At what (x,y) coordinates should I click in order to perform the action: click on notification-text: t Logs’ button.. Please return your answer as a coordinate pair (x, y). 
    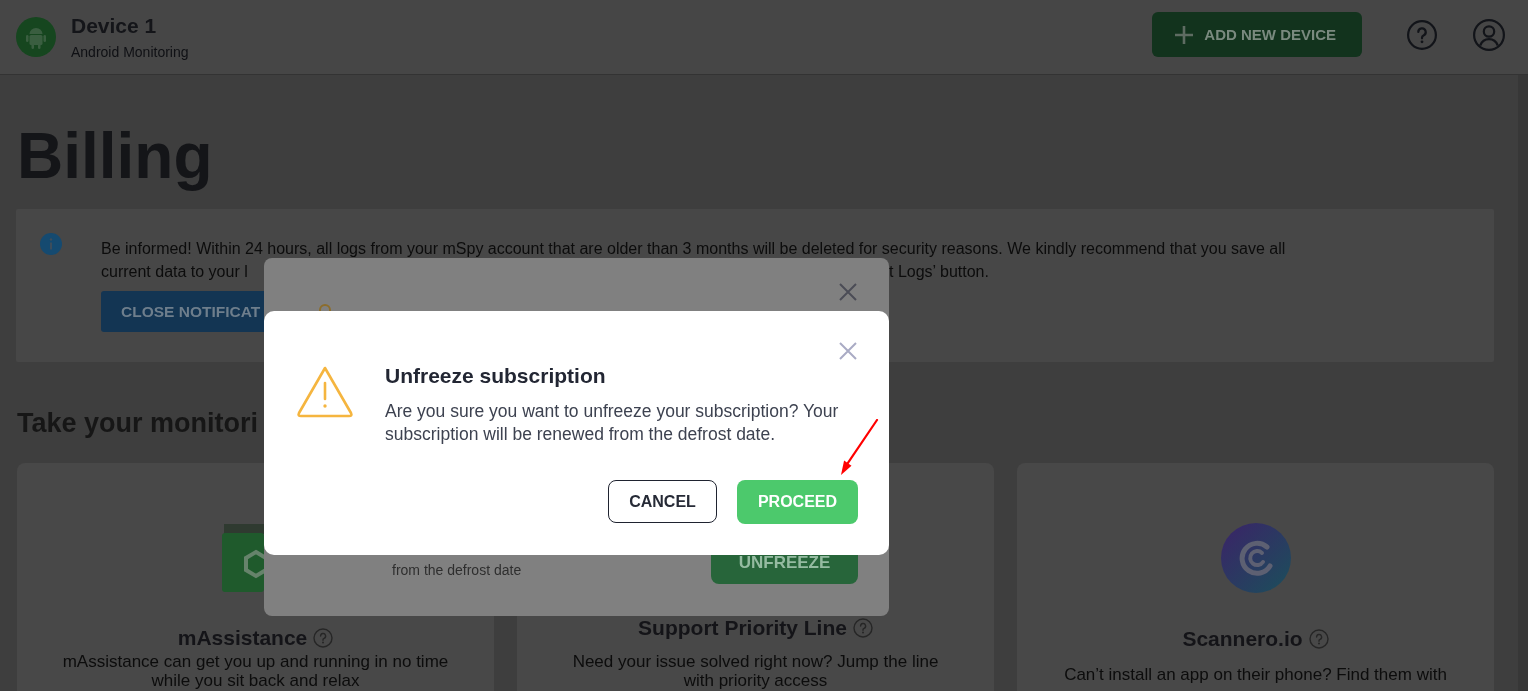
    Looking at the image, I should click on (939, 271).